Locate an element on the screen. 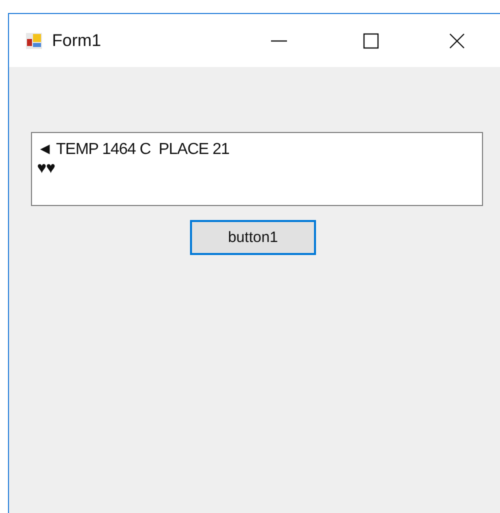  close-icon is located at coordinates (457, 40).